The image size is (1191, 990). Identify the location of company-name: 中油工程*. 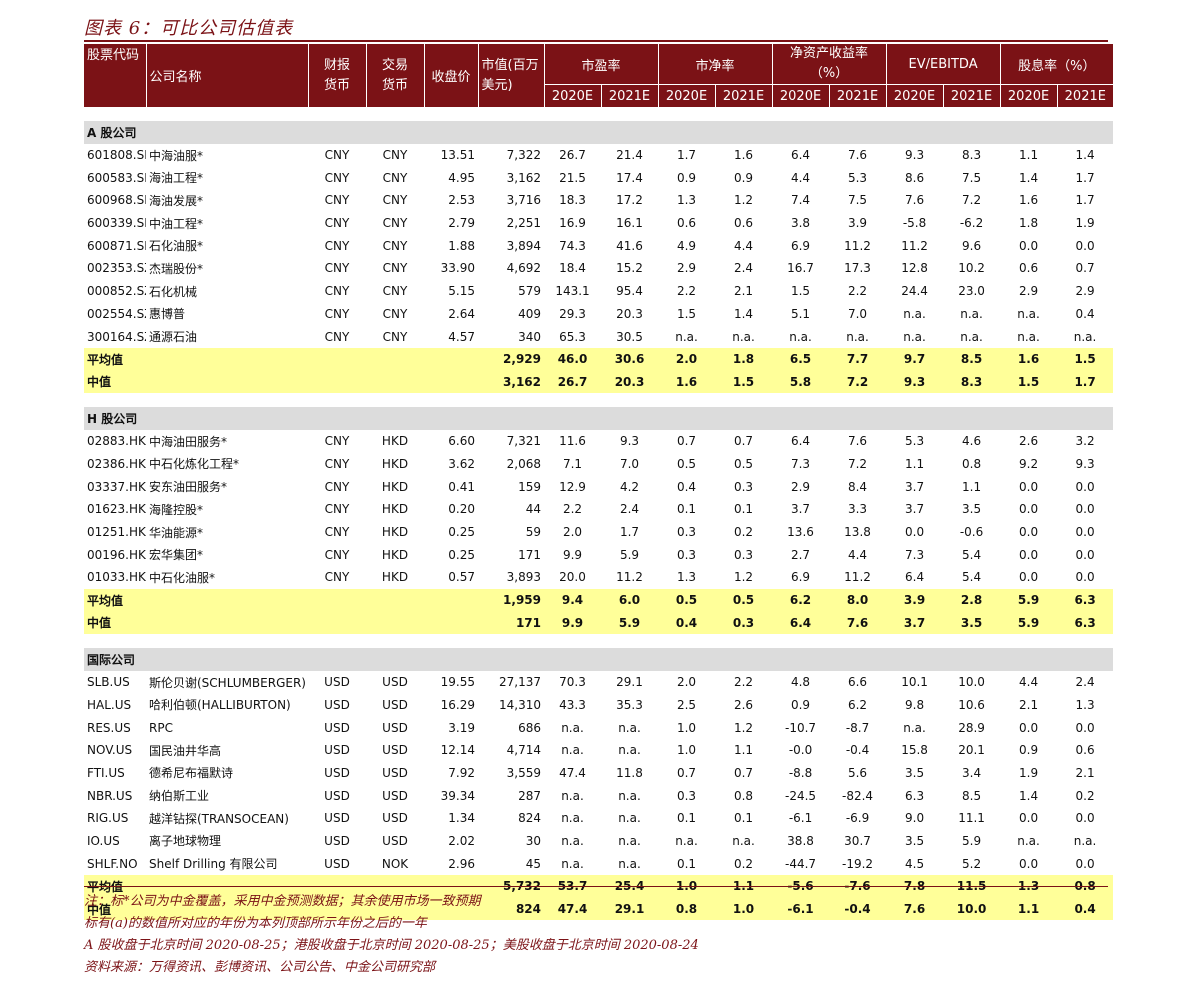
(176, 223).